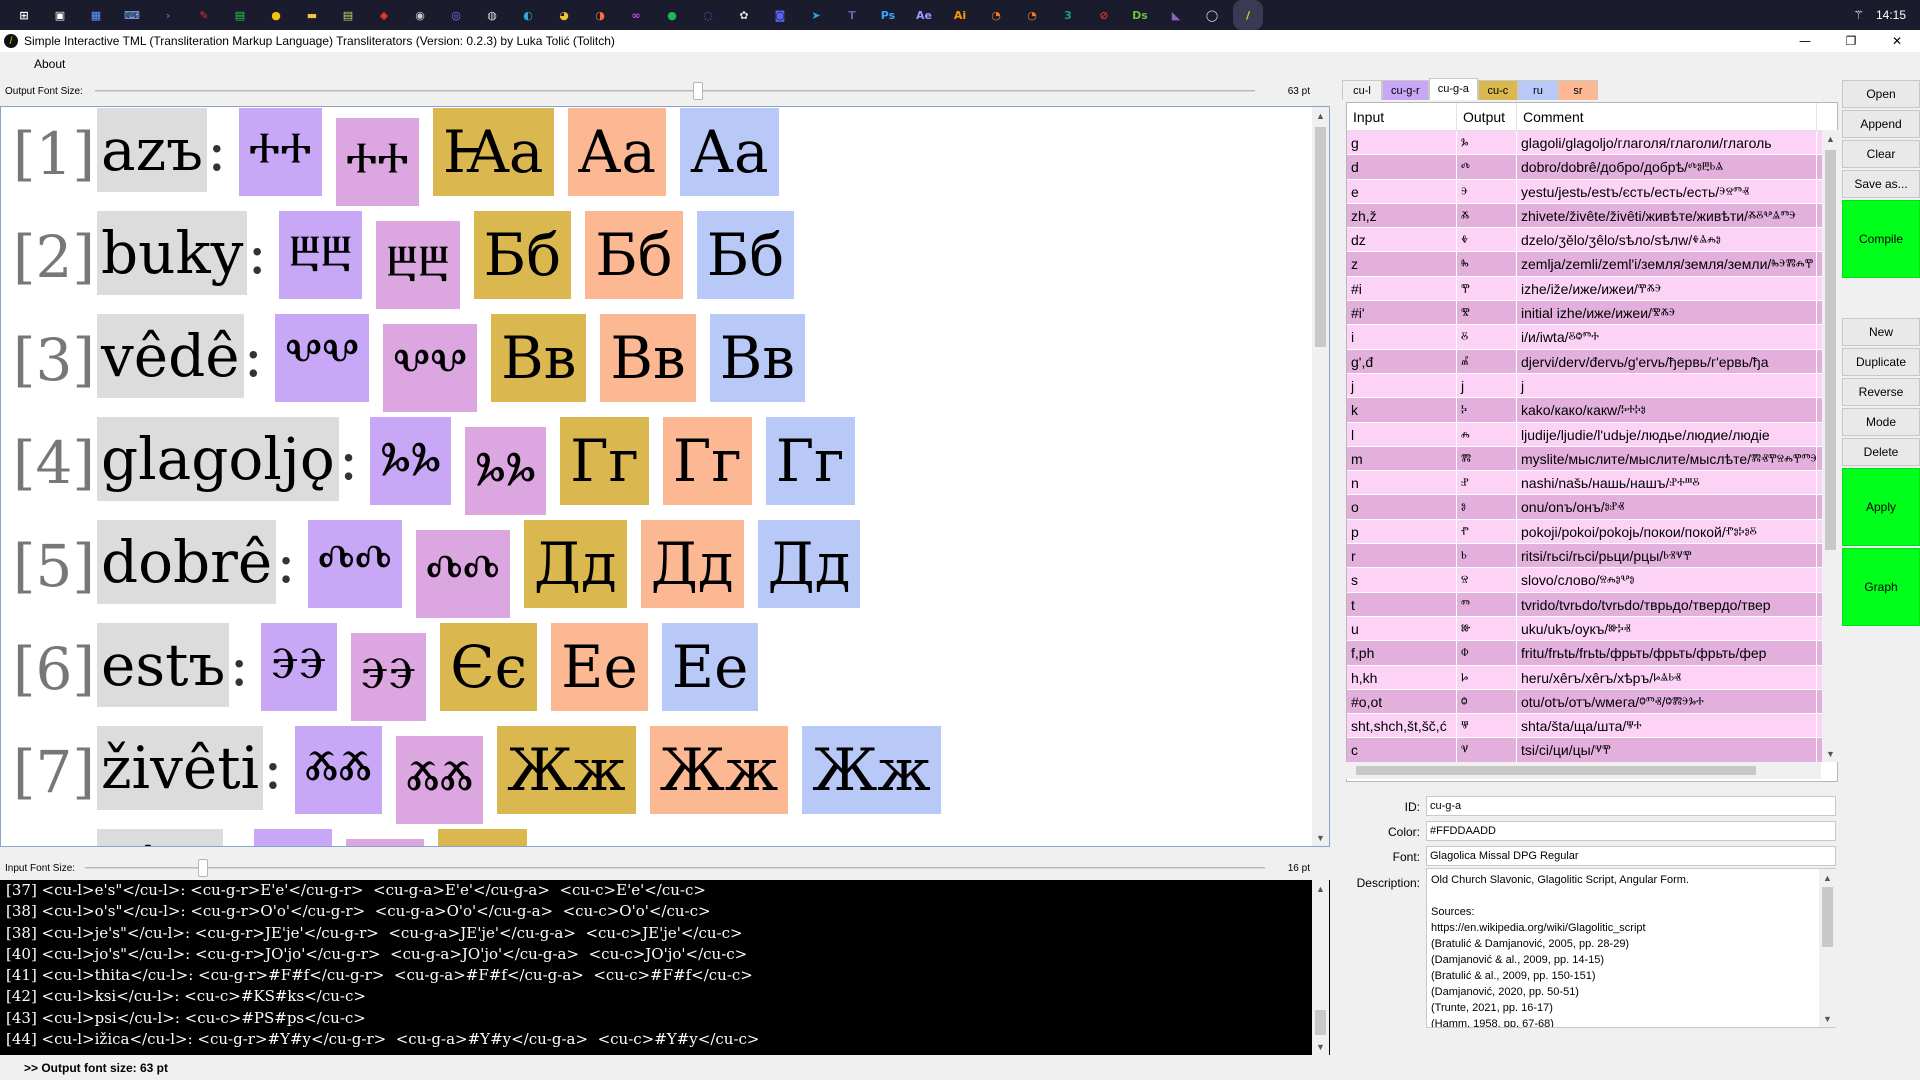 This screenshot has width=1920, height=1080. Describe the element at coordinates (564, 15) in the screenshot. I see `chrome-icon: ◕` at that location.